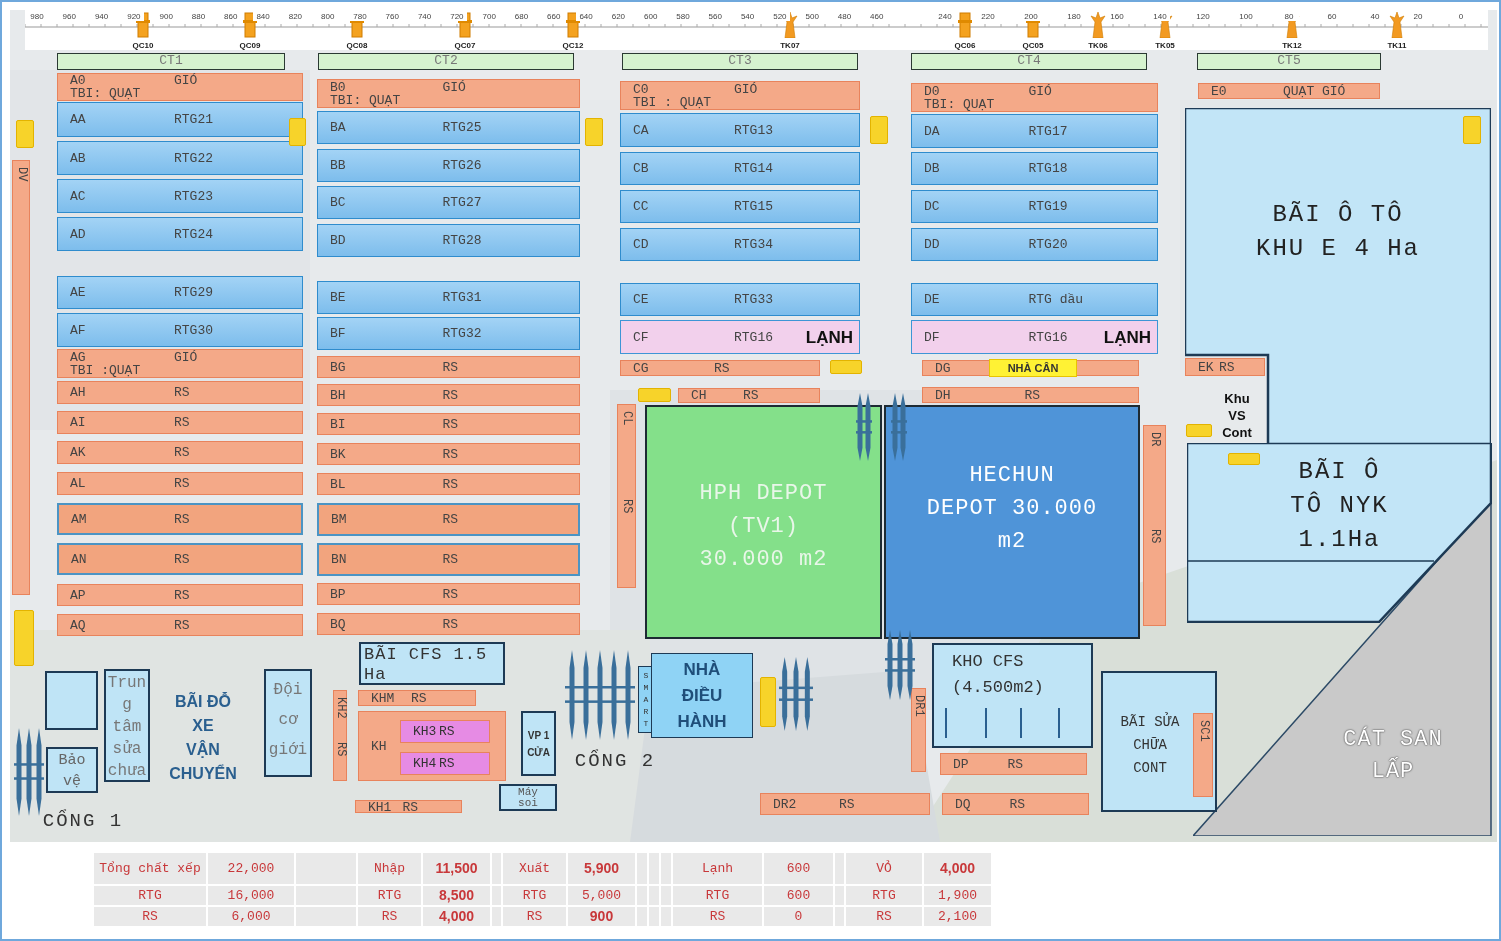 This screenshot has width=1501, height=941. Describe the element at coordinates (78, 119) in the screenshot. I see `block-code: AA` at that location.